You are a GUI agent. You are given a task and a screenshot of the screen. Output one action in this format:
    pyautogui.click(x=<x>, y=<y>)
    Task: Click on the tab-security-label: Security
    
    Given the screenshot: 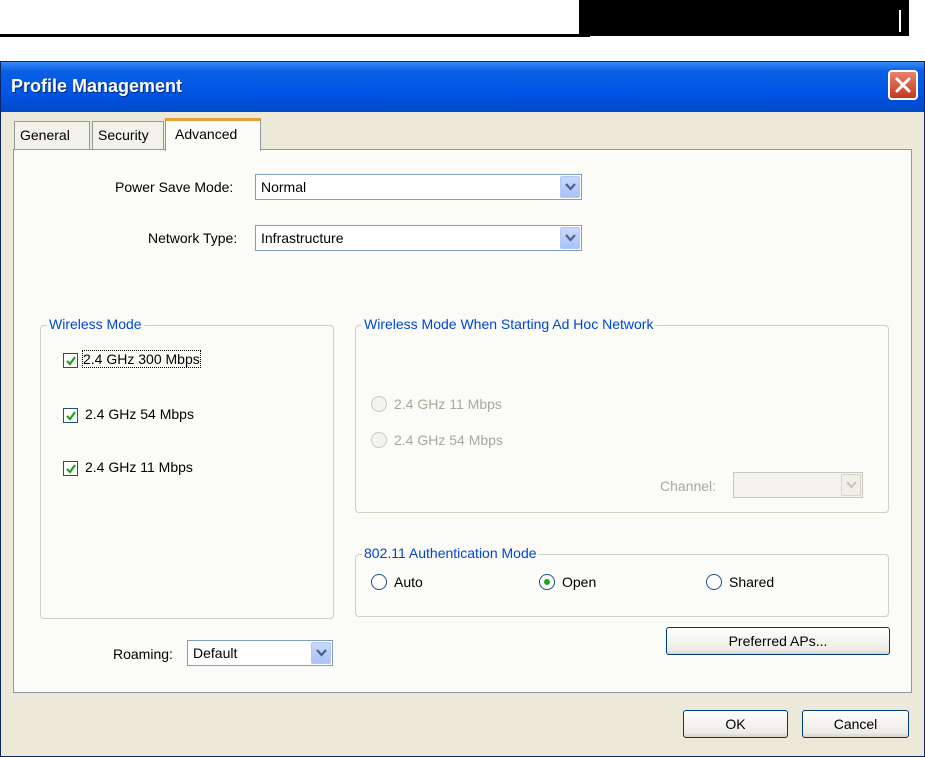 What is the action you would take?
    pyautogui.click(x=123, y=135)
    